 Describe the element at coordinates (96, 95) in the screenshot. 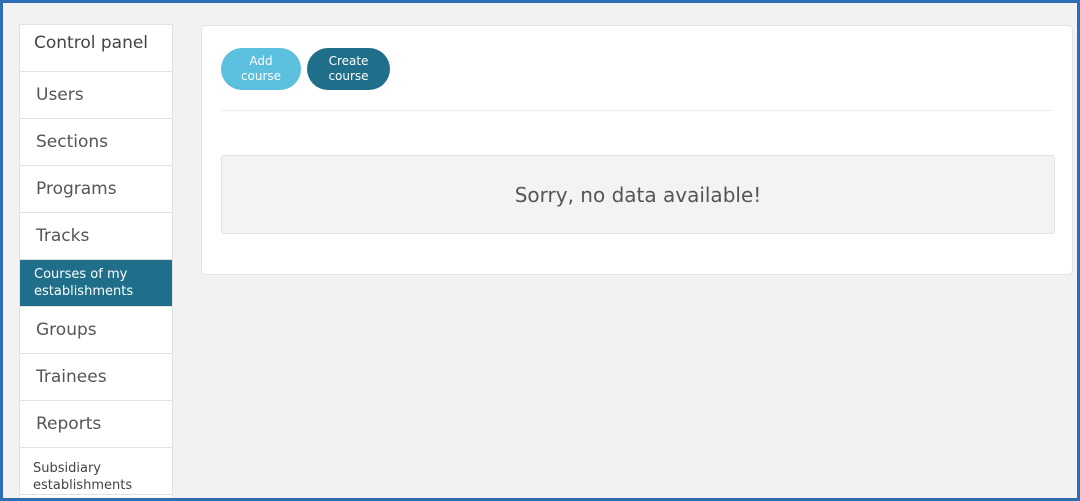

I see `sidebar-item-users: Users` at that location.